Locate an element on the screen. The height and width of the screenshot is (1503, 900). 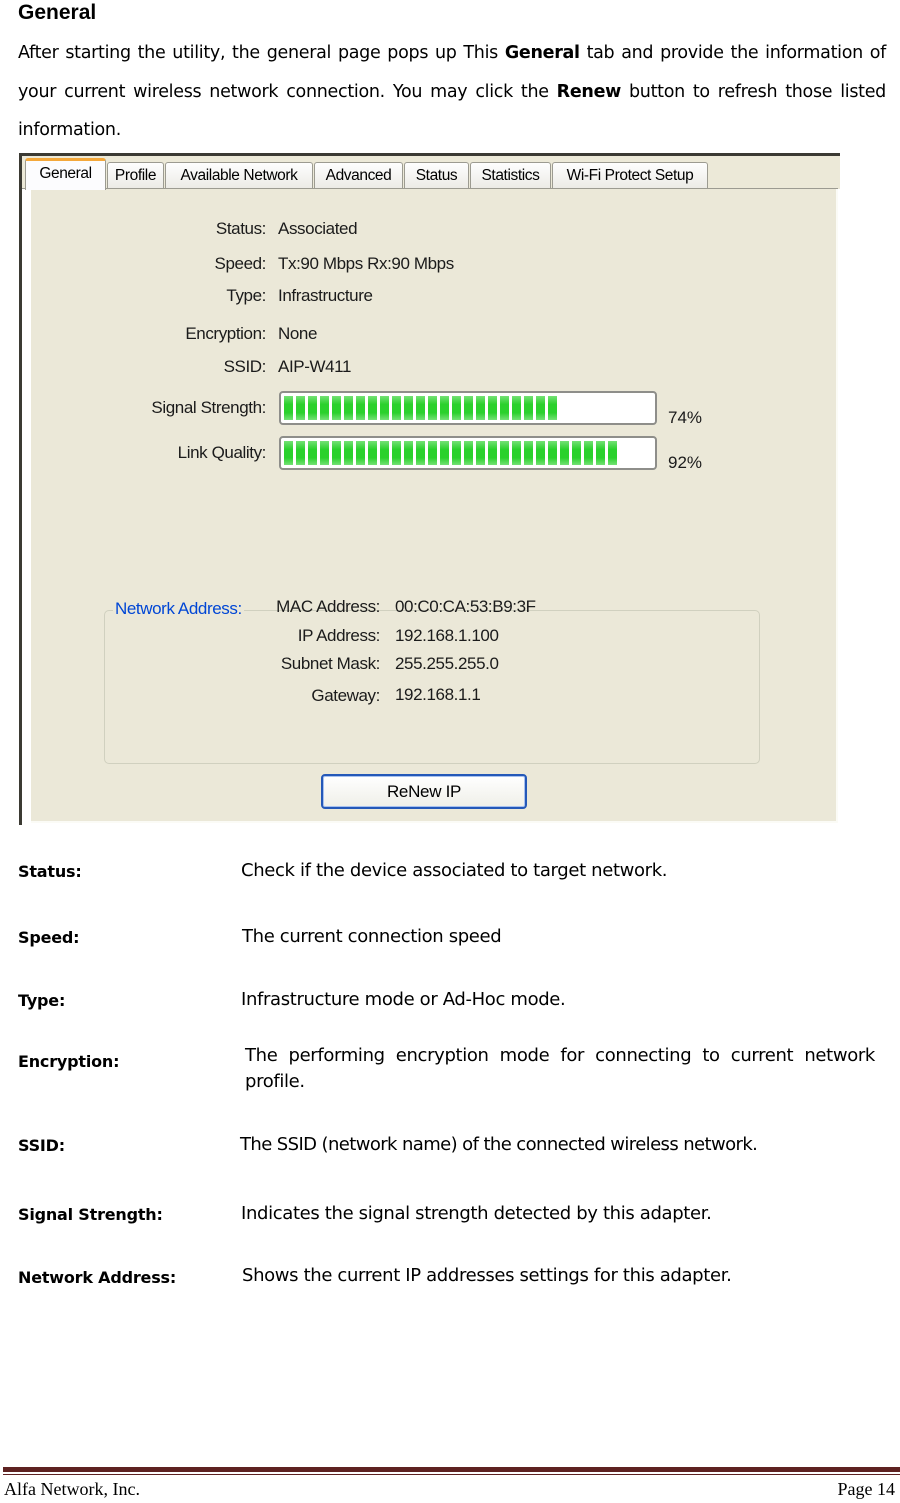
ip-address-value: 192.168.1.100 is located at coordinates (447, 635).